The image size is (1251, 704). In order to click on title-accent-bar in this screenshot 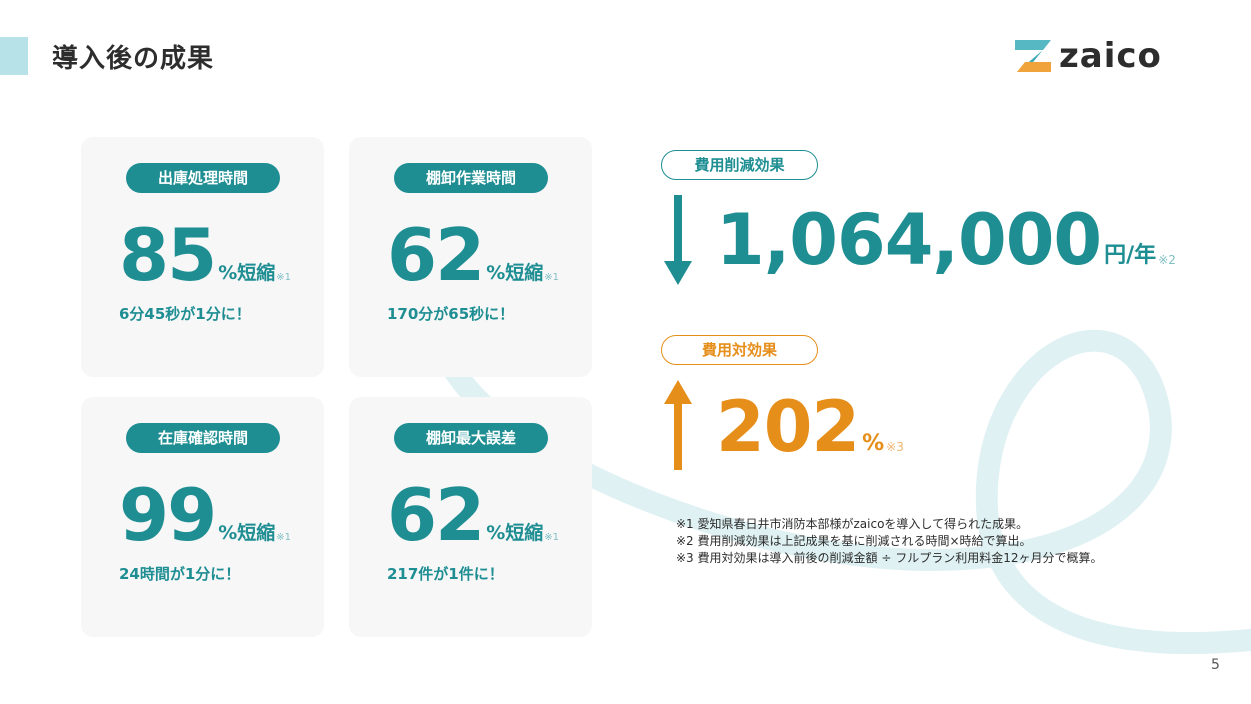, I will do `click(14, 56)`.